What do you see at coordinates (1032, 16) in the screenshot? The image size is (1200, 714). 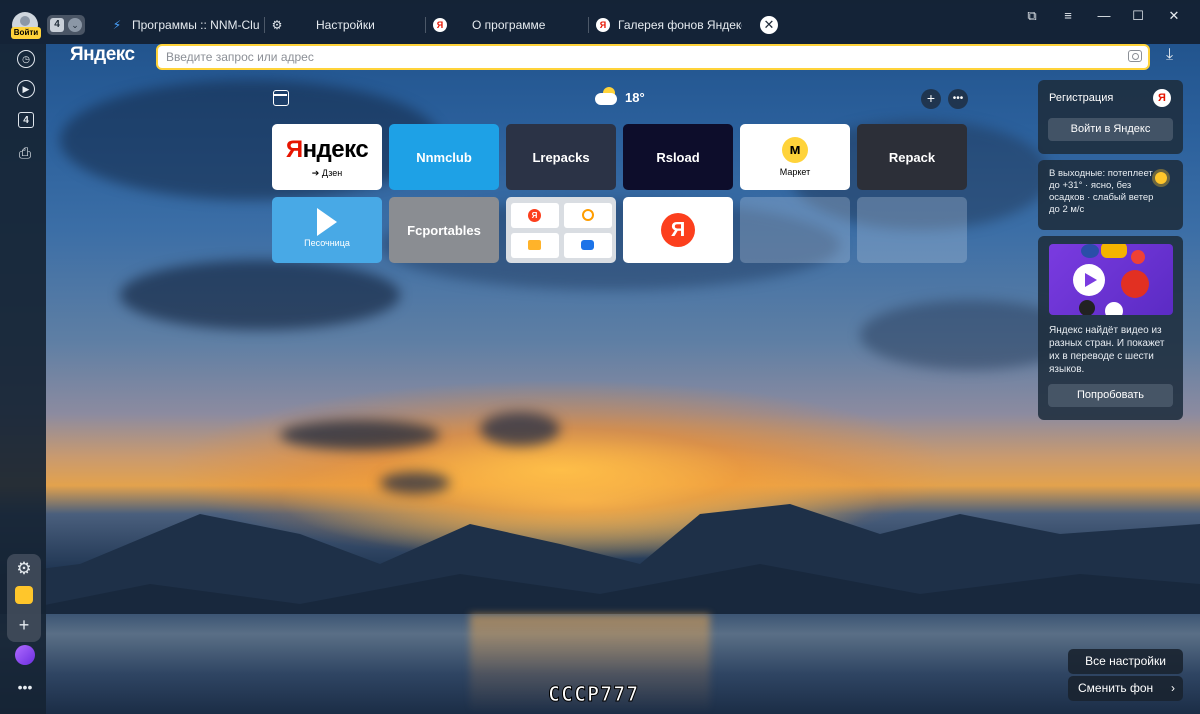 I see `bookmarks-icon: ⧉` at bounding box center [1032, 16].